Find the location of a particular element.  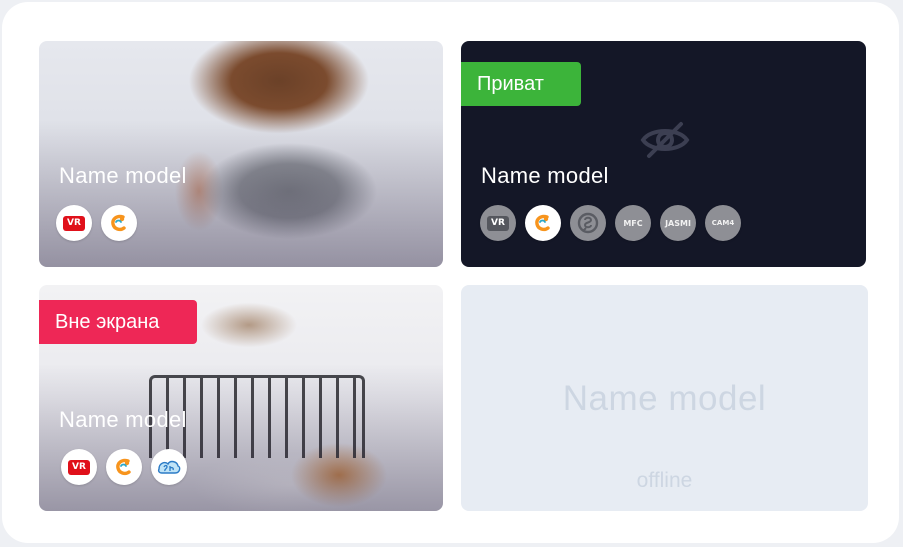

cam4-icon: CAM4 is located at coordinates (723, 223).